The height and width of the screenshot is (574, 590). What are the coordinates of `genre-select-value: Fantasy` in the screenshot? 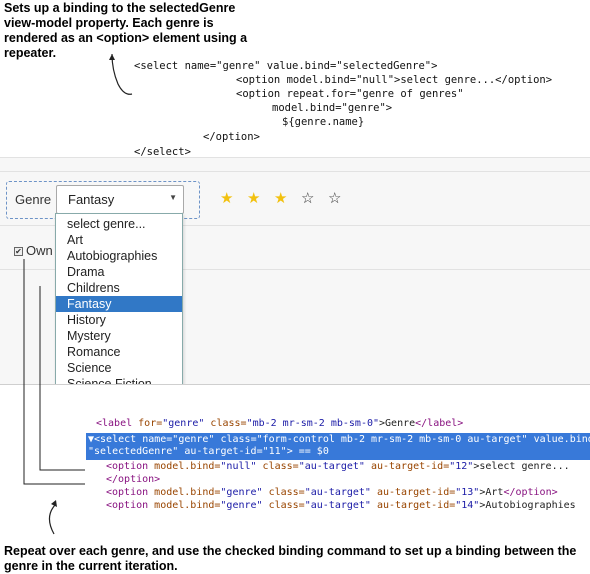 It's located at (91, 199).